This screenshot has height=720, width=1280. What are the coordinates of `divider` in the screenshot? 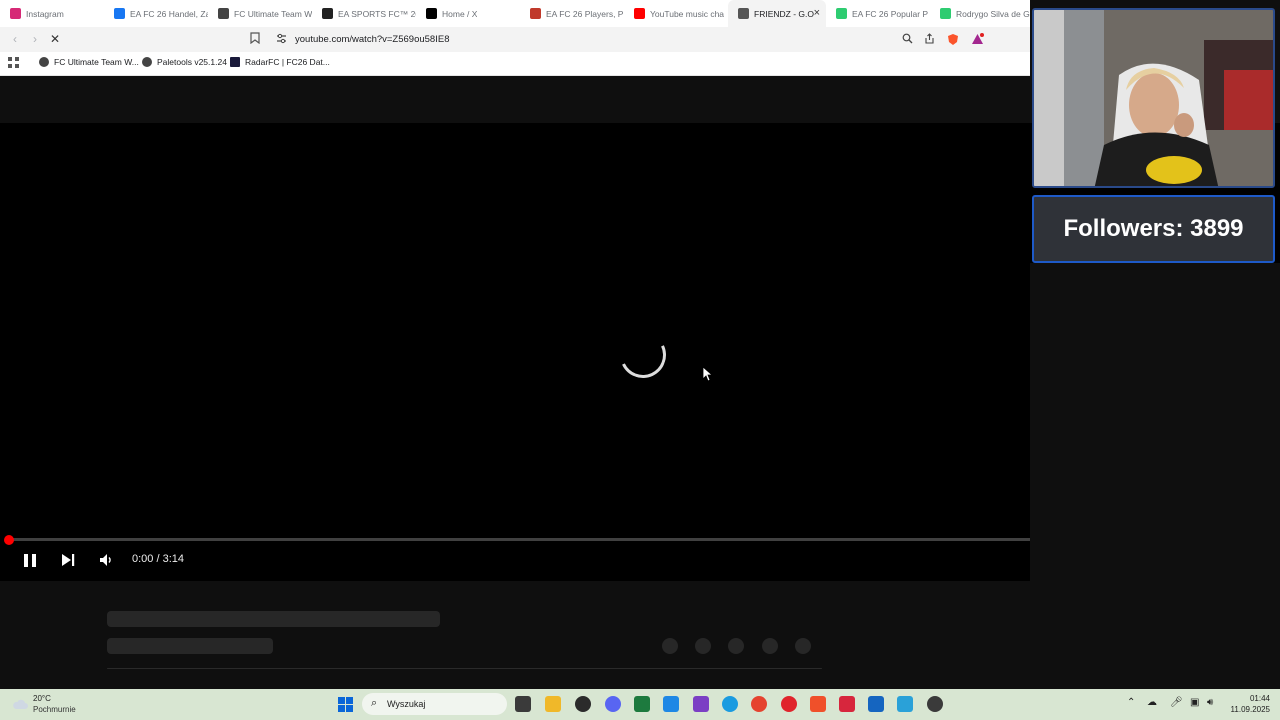 It's located at (464, 668).